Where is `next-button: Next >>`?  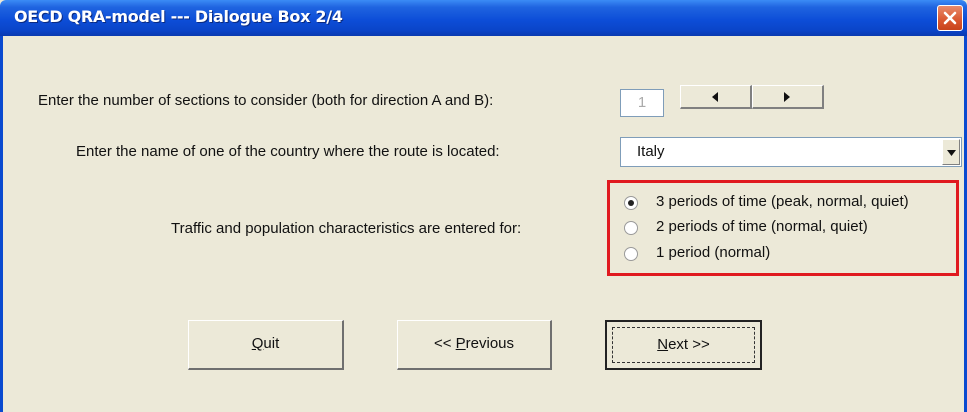 next-button: Next >> is located at coordinates (683, 345).